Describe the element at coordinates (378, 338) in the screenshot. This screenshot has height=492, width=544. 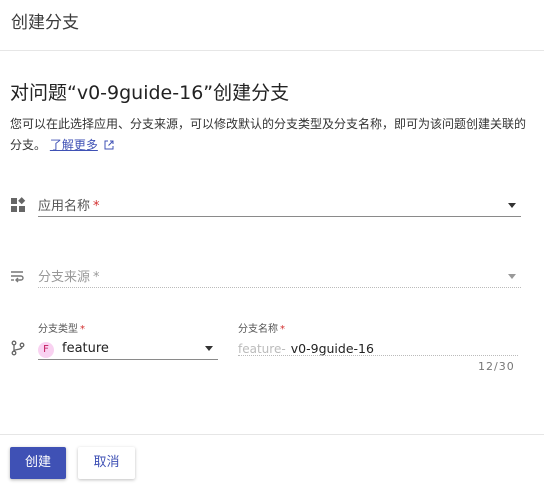
I see `branch-name-field: 分支名称 * feature- v0-9guide-16` at that location.